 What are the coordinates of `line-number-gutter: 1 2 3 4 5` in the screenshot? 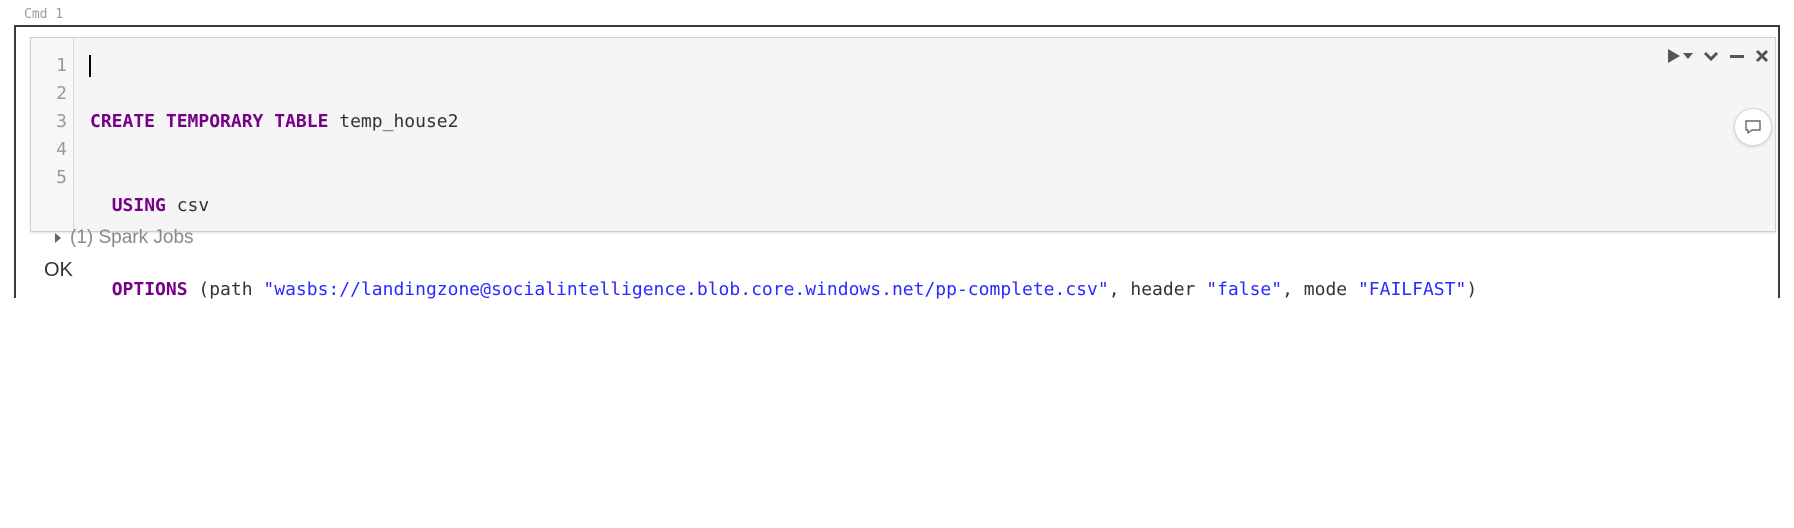 It's located at (52, 134).